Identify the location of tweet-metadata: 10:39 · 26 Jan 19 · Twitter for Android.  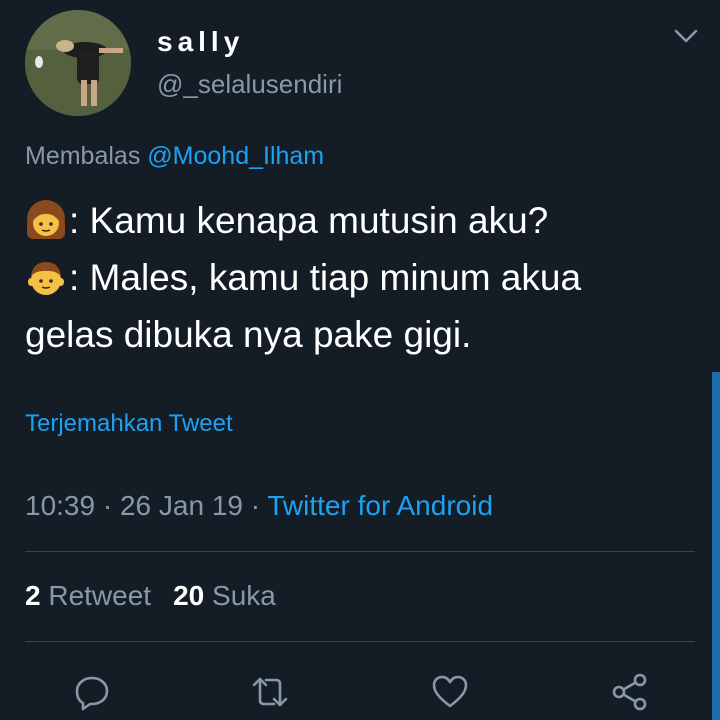
(259, 506).